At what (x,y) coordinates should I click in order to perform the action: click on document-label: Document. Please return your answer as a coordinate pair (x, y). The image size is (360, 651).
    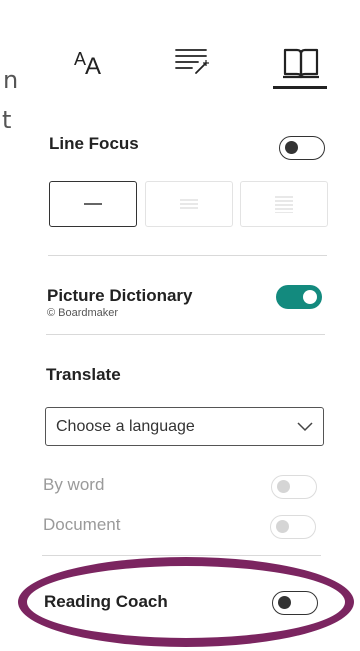
    Looking at the image, I should click on (82, 524).